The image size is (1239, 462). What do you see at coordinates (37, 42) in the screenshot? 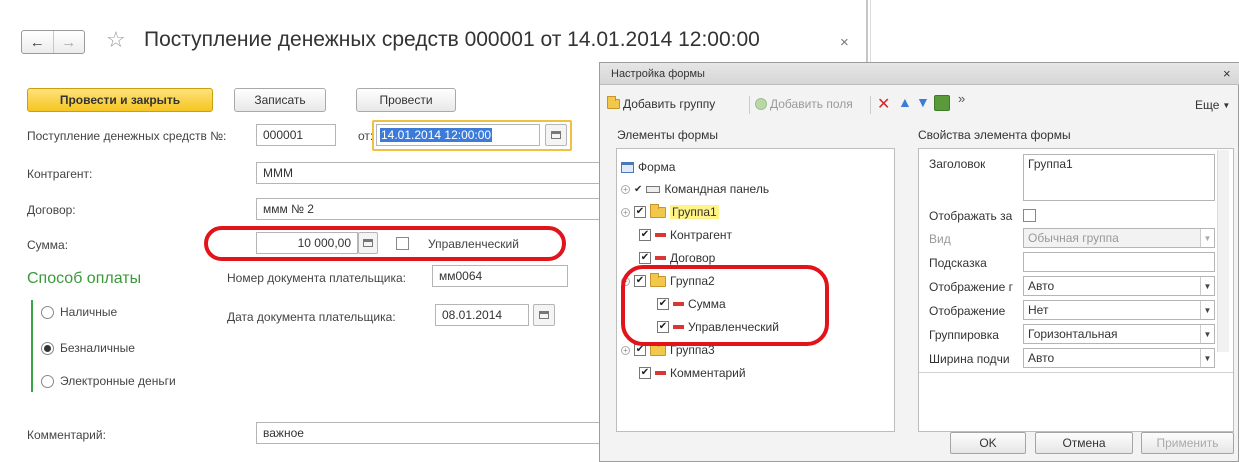
I see `back-arrow-icon: ←` at bounding box center [37, 42].